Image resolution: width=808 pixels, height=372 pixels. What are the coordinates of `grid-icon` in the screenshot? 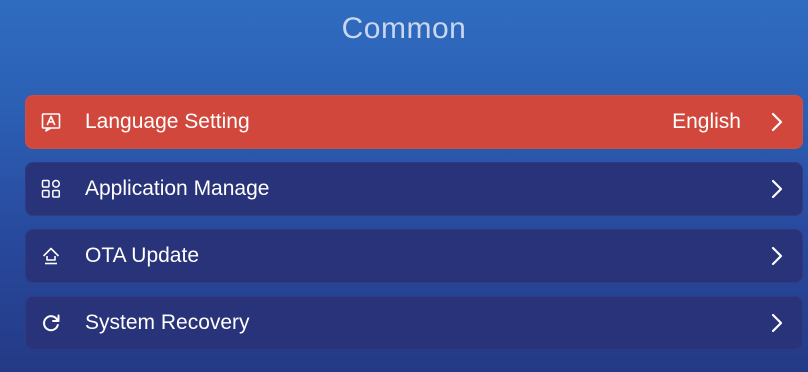 It's located at (51, 189).